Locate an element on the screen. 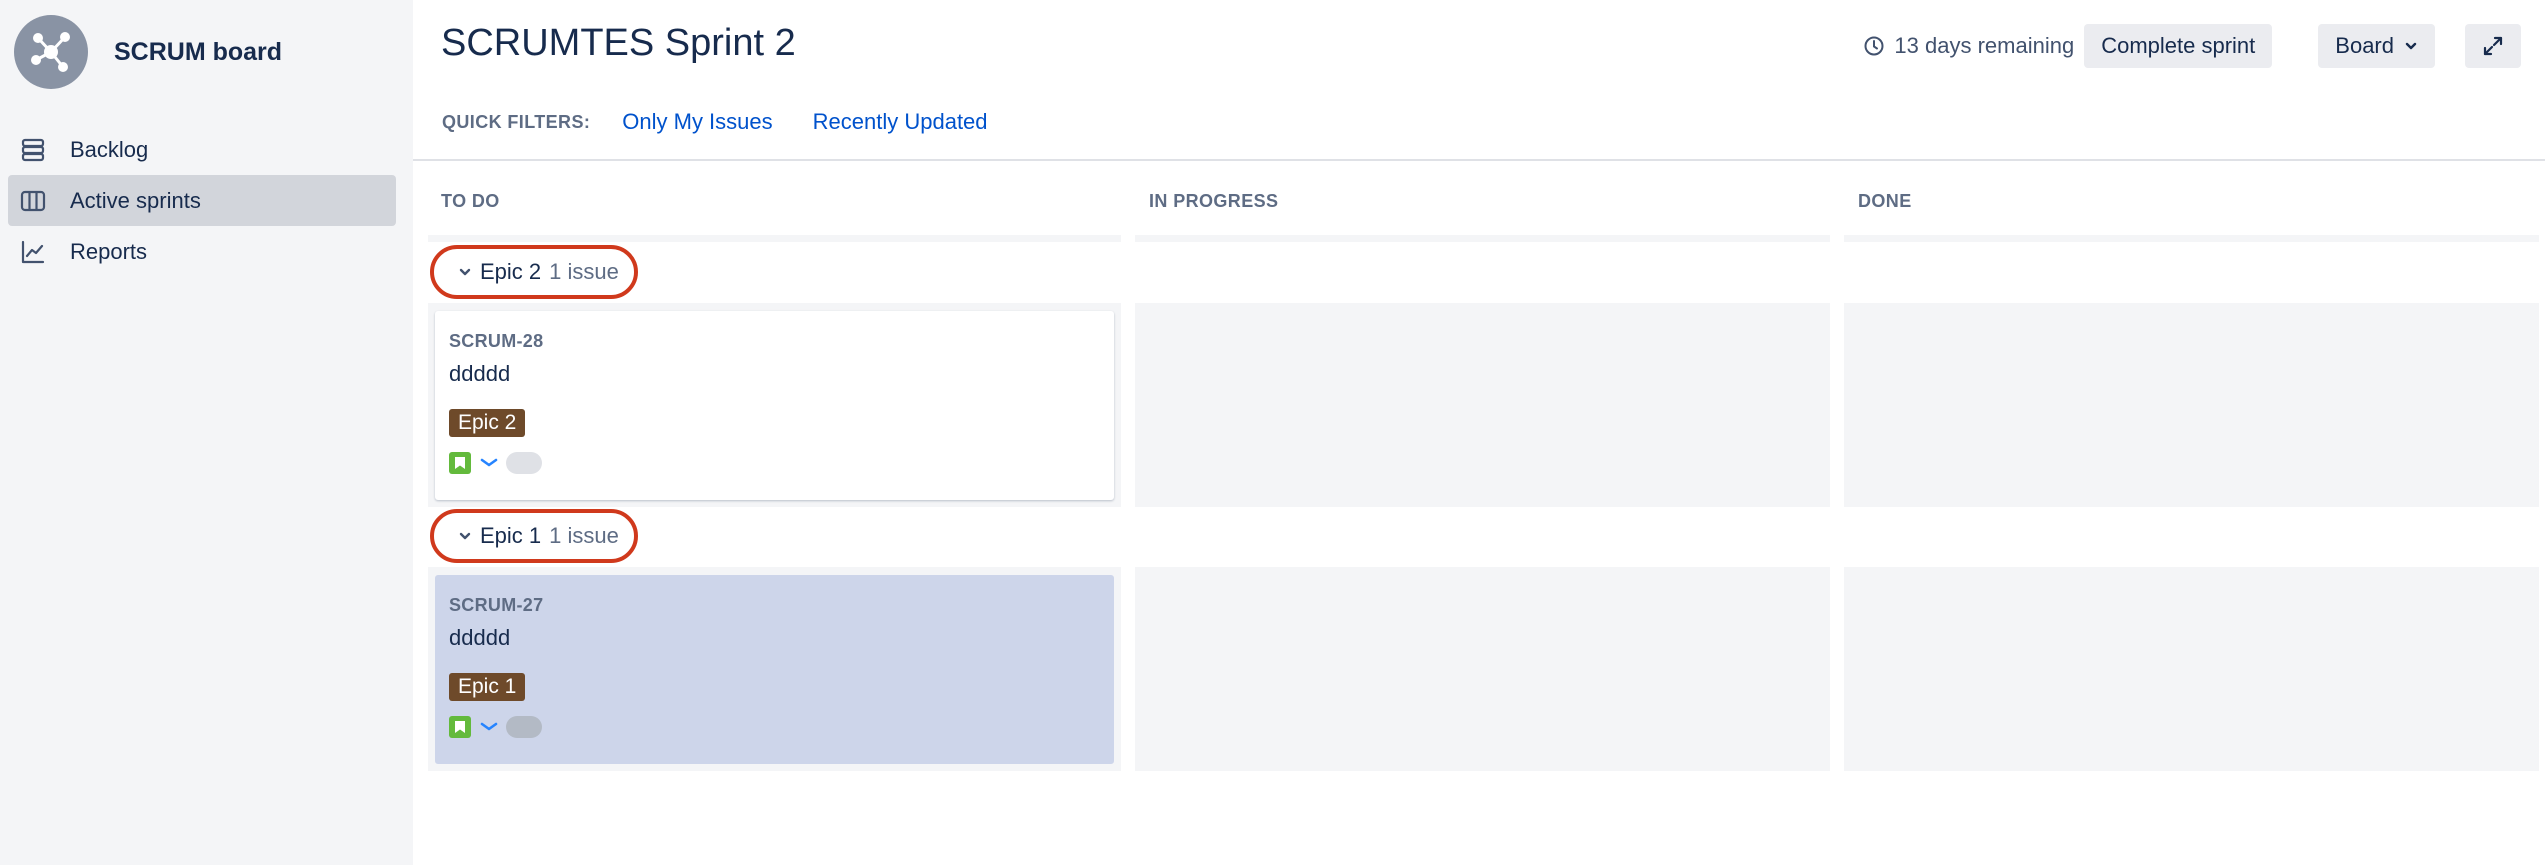 This screenshot has width=2545, height=865. swimlane-header-epic-2: Epic 2 1 issue is located at coordinates (534, 272).